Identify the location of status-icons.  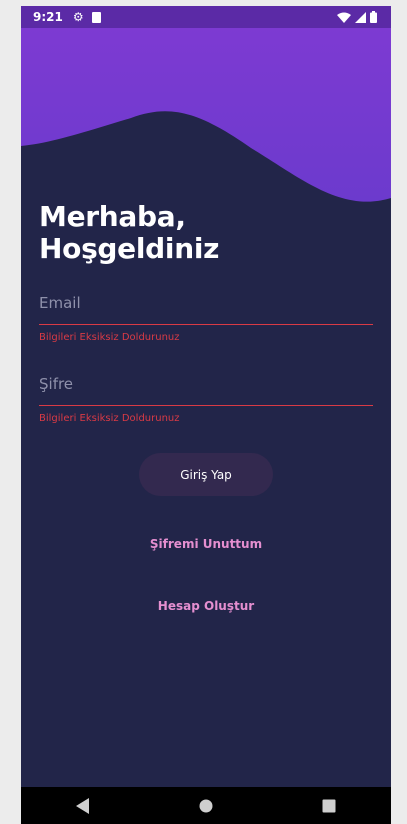
(357, 17).